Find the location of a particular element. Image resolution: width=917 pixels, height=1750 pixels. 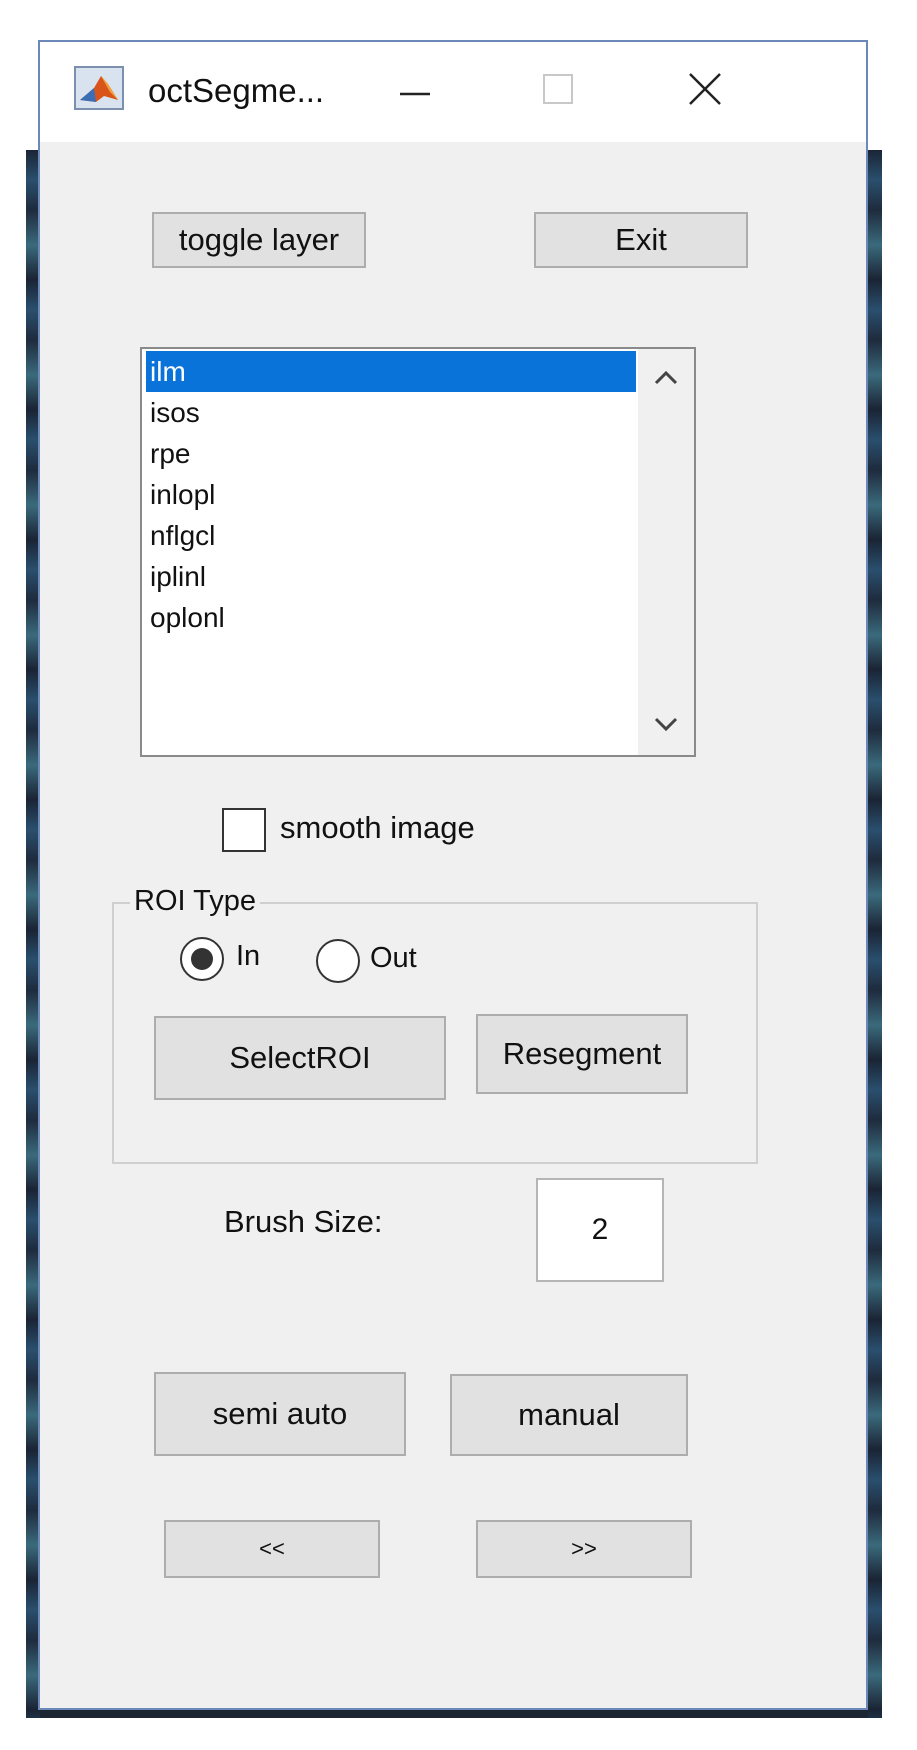

layer-list-item: iplinl is located at coordinates (391, 576).